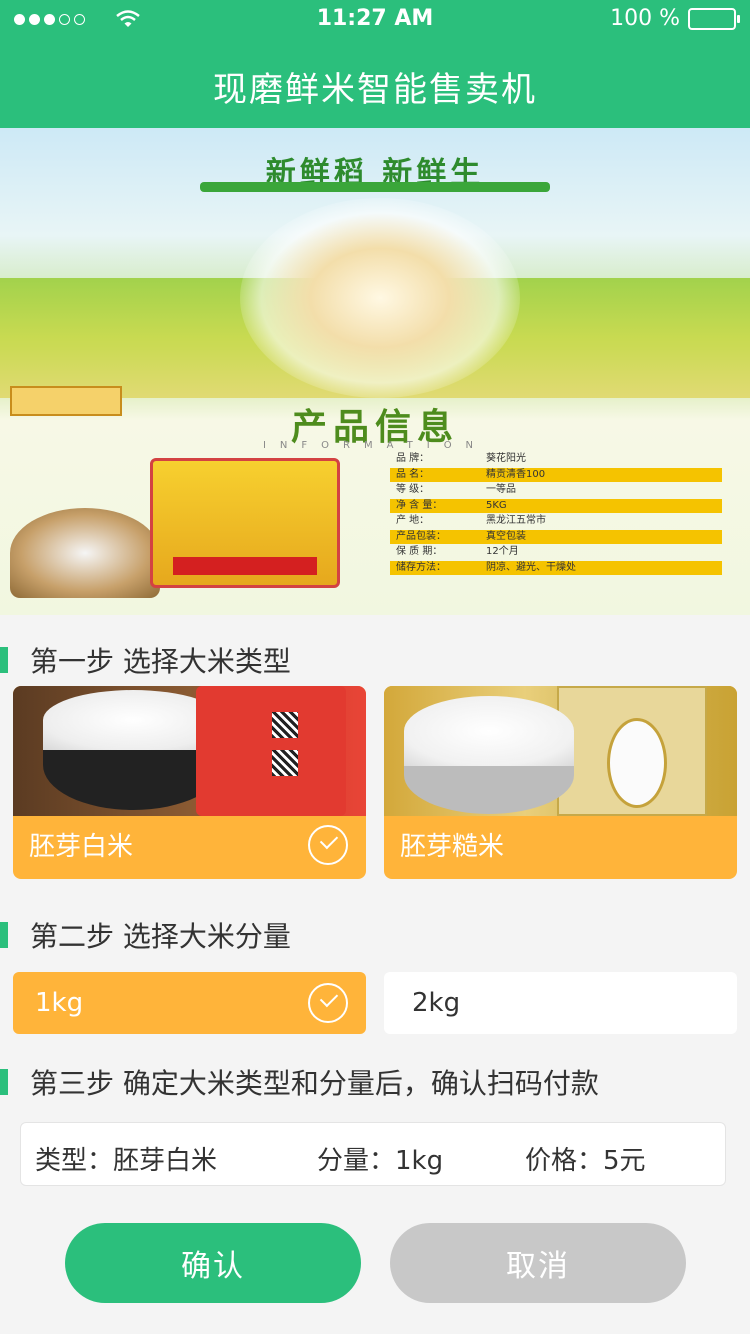 The width and height of the screenshot is (750, 1334). I want to click on page-title: 现磨鲜米智能售卖机, so click(375, 90).